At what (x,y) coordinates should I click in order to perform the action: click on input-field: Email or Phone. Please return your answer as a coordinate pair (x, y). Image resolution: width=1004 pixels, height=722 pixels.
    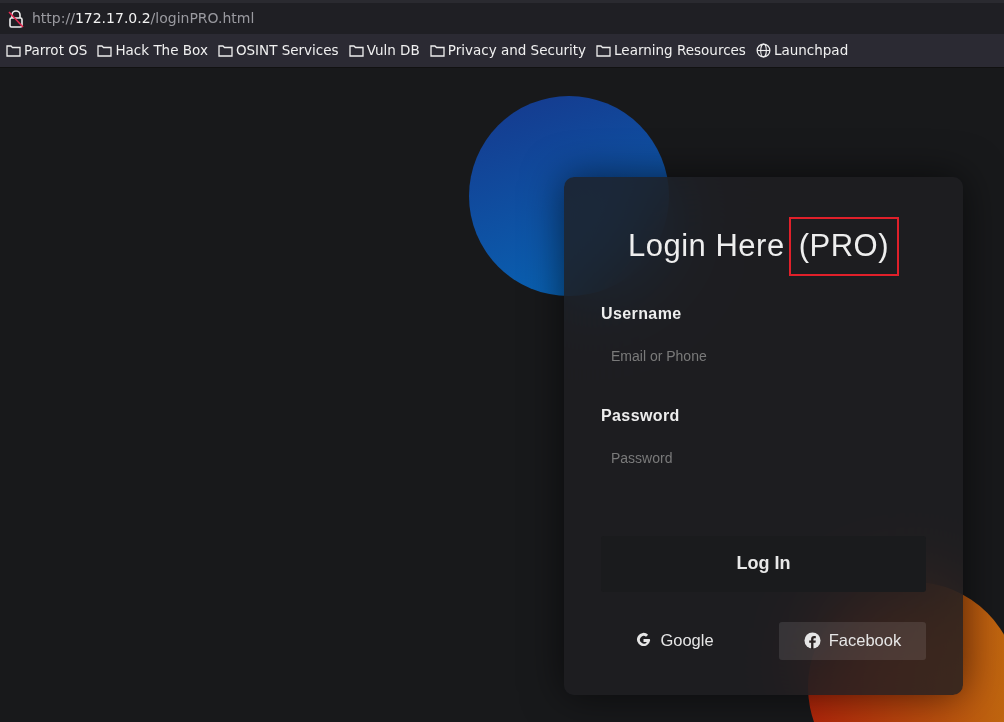
    Looking at the image, I should click on (763, 355).